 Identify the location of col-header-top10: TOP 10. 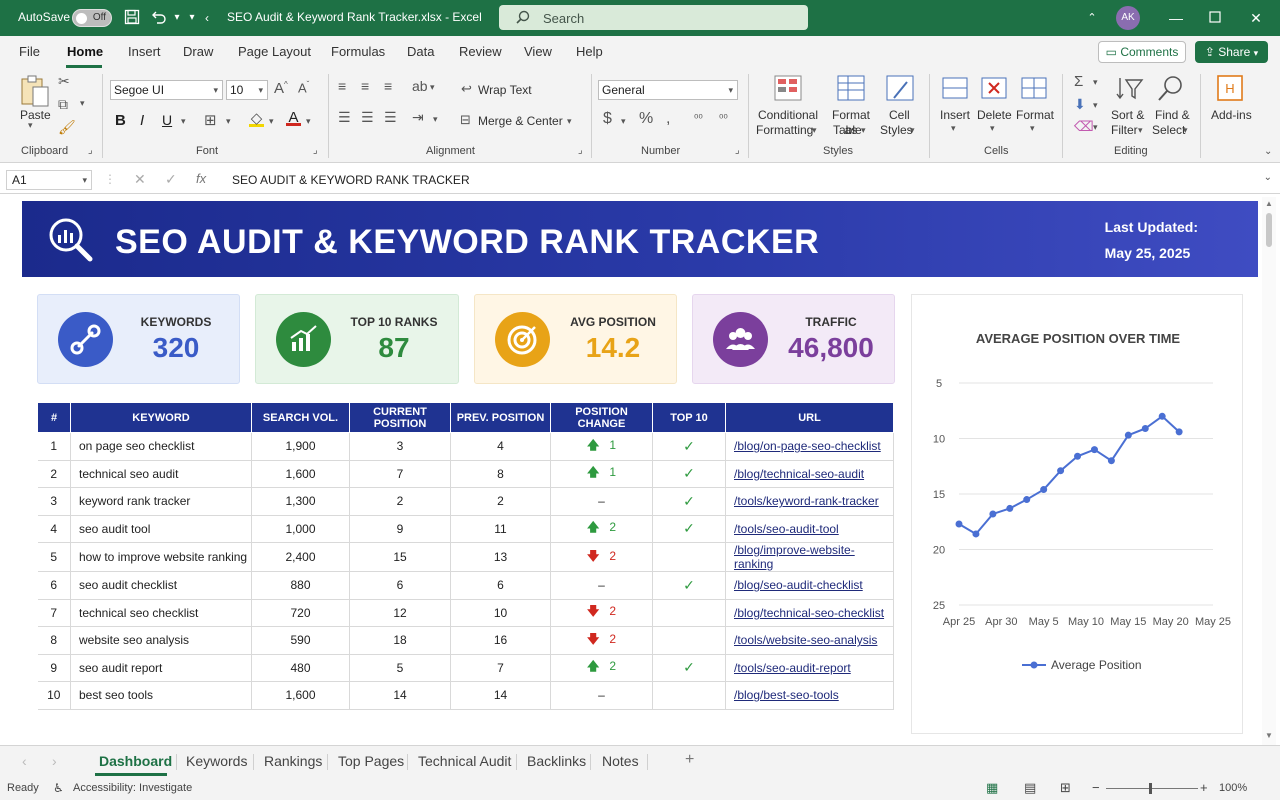
(689, 417).